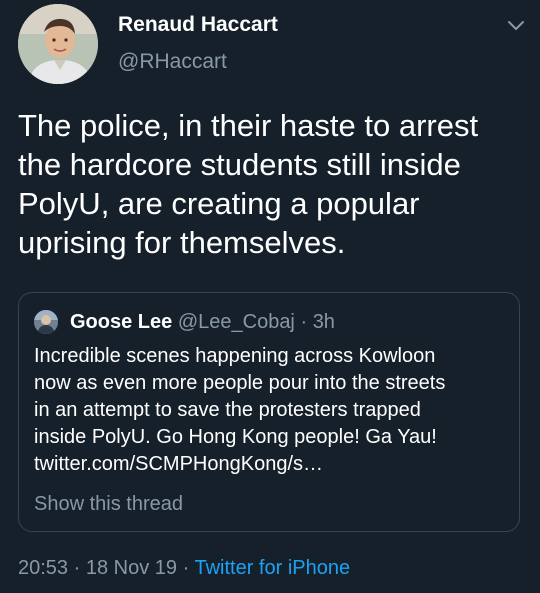 The image size is (540, 593). I want to click on quoted-author-name: Goose Lee, so click(121, 322).